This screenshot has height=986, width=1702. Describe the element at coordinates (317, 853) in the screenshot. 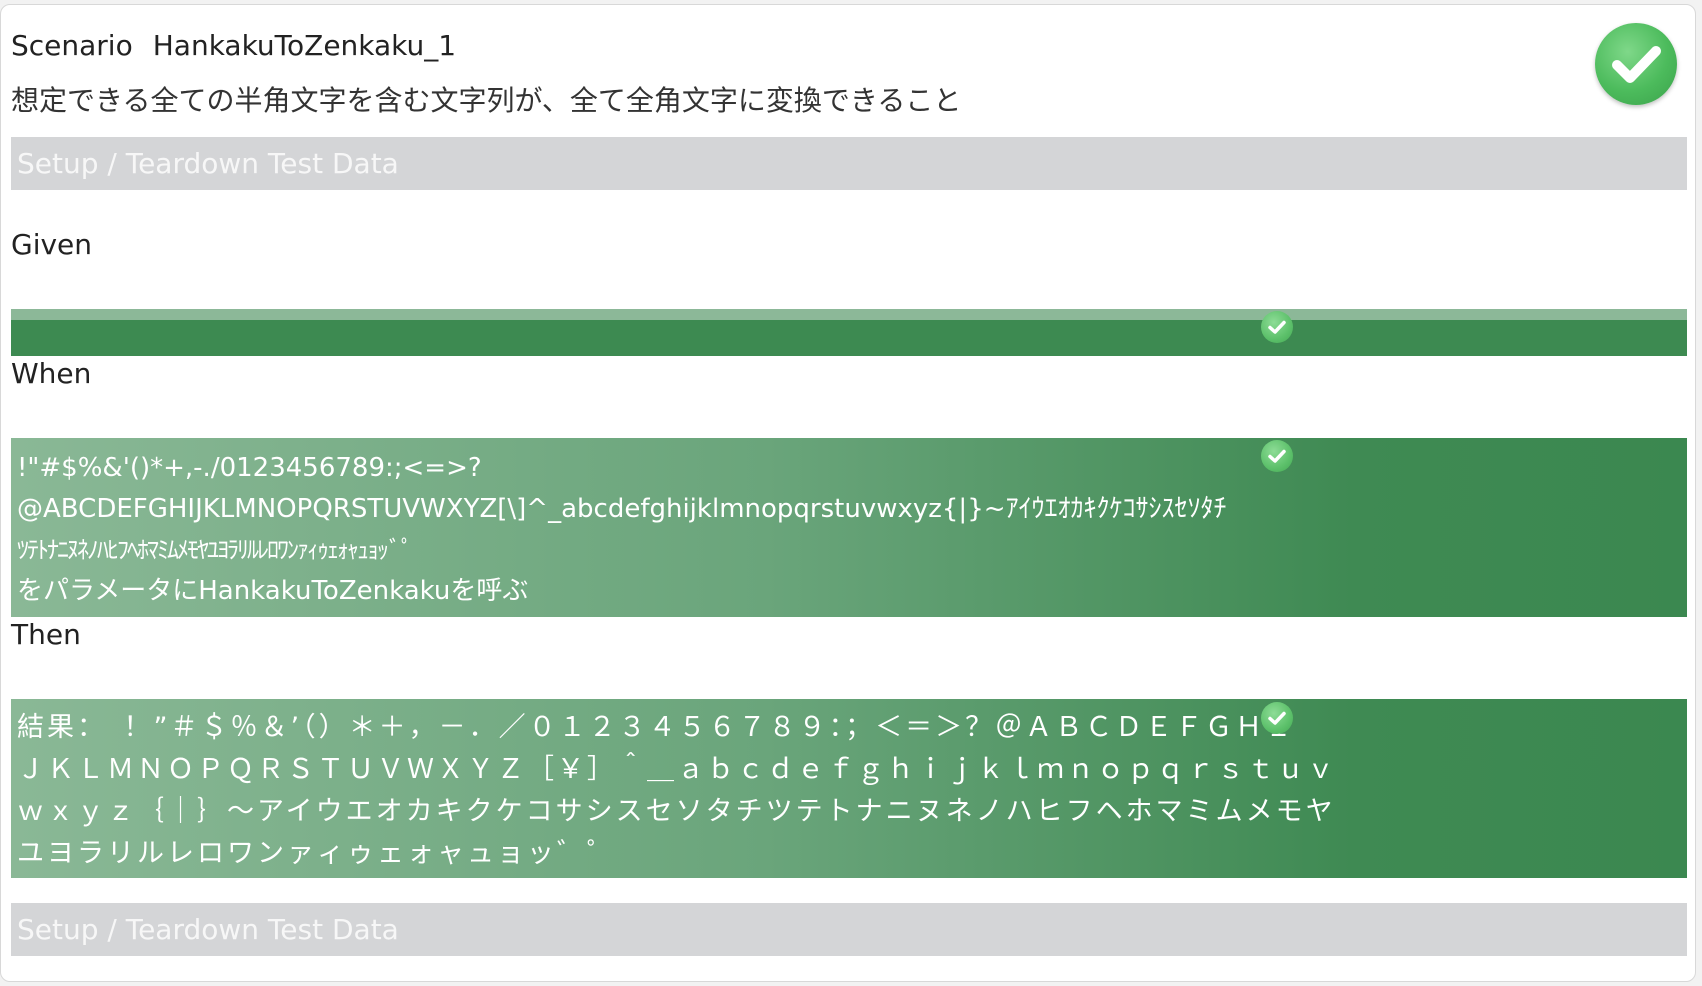

I see `then-step-line: ユヨラリルレロワンァィゥェォャュョッ゛゜` at that location.